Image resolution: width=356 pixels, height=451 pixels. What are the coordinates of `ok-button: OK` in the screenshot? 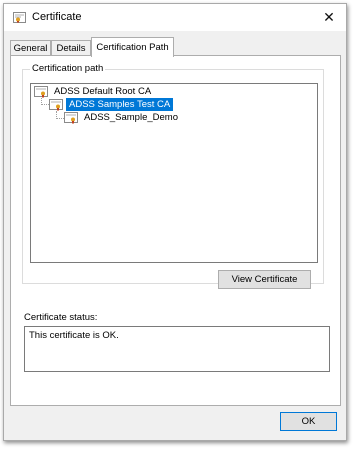 It's located at (308, 421).